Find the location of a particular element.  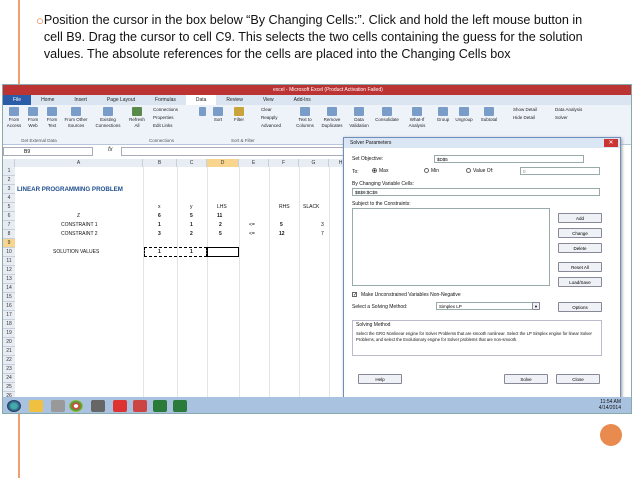

cell-c2-slack: 7 is located at coordinates (322, 234).